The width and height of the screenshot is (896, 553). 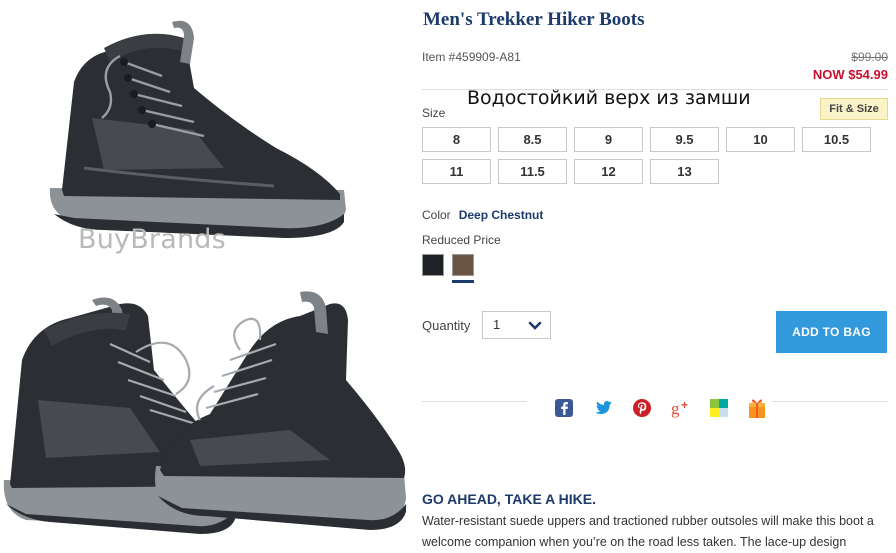 I want to click on overlay-caption: Водостойкий верх из замши, so click(x=609, y=98).